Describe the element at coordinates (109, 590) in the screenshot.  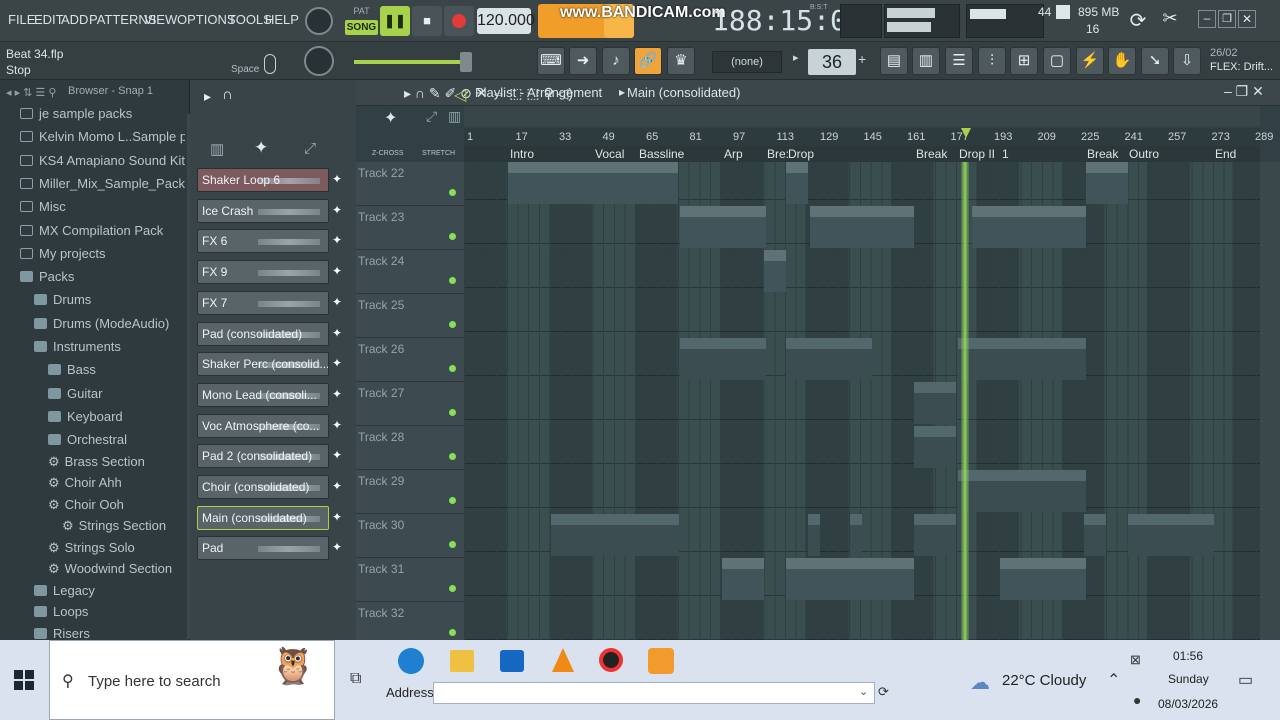
I see `browser-item: Legacy` at that location.